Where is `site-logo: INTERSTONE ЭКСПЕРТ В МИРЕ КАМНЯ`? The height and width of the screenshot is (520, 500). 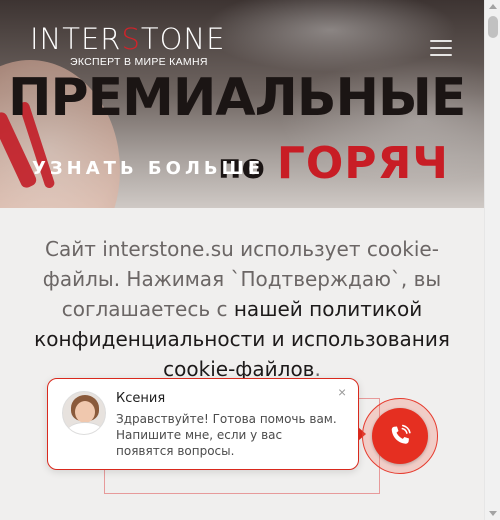
site-logo: INTERSTONE ЭКСПЕРТ В МИРЕ КАМНЯ is located at coordinates (127, 46).